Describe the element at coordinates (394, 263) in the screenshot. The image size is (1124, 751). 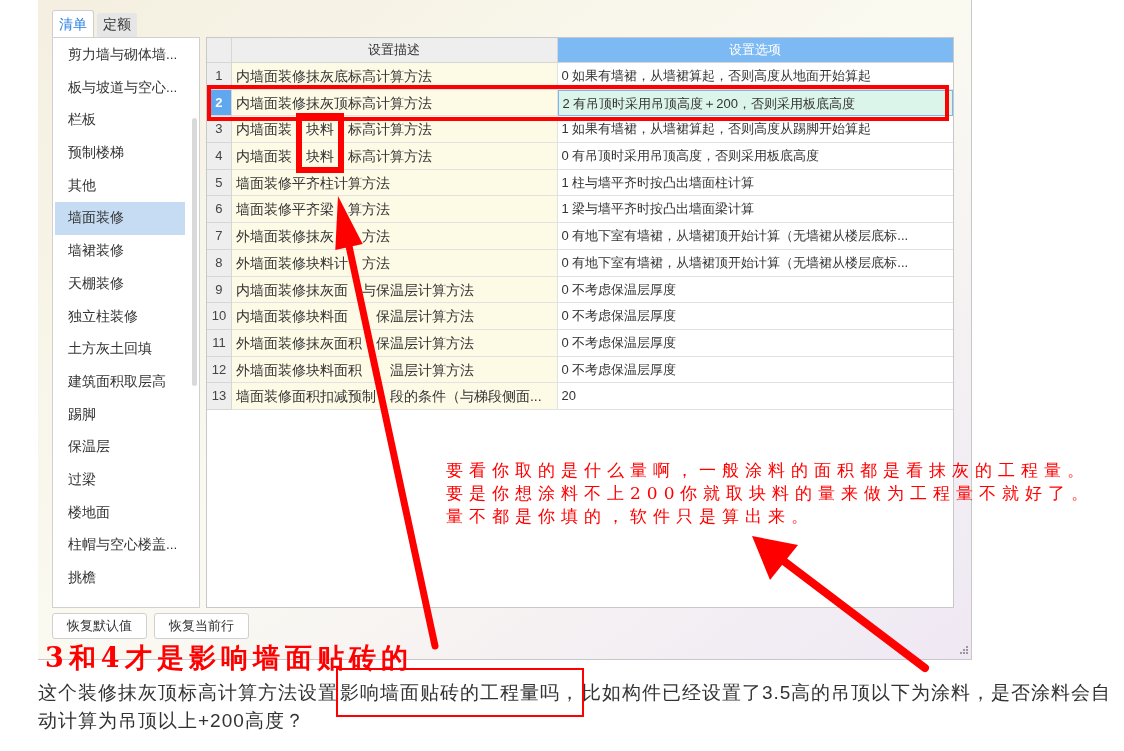
I see `table-cell: 外墙面装修块料计 方法` at that location.